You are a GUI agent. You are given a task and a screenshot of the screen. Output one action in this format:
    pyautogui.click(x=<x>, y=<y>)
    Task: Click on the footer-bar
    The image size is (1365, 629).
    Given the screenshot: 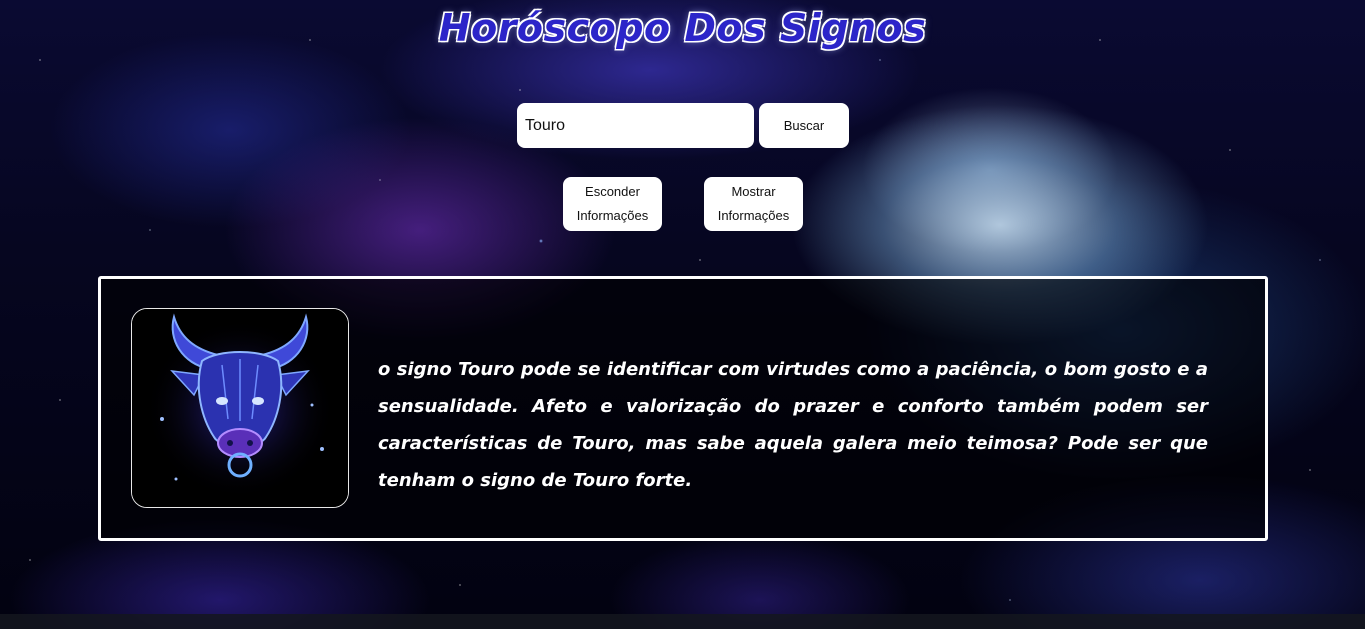 What is the action you would take?
    pyautogui.click(x=682, y=621)
    